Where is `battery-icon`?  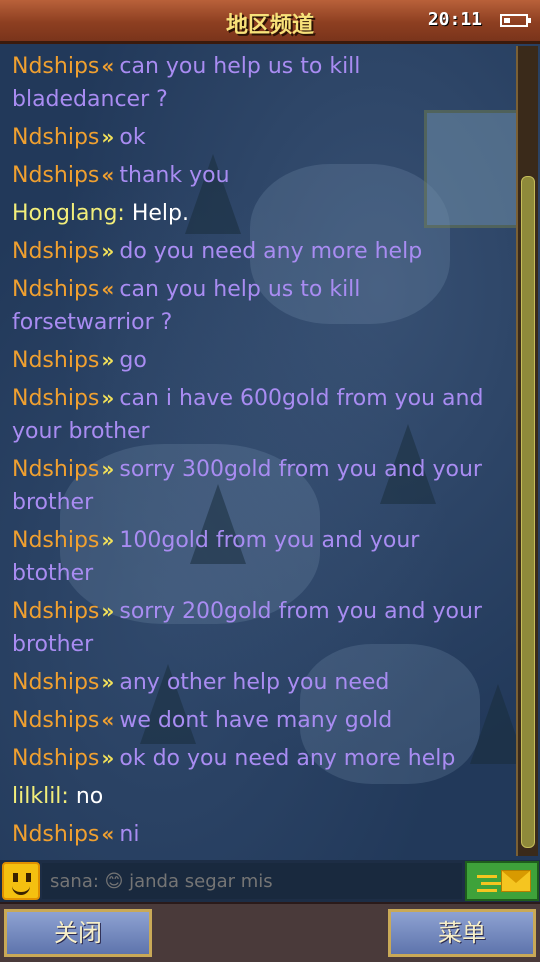
battery-icon is located at coordinates (515, 20).